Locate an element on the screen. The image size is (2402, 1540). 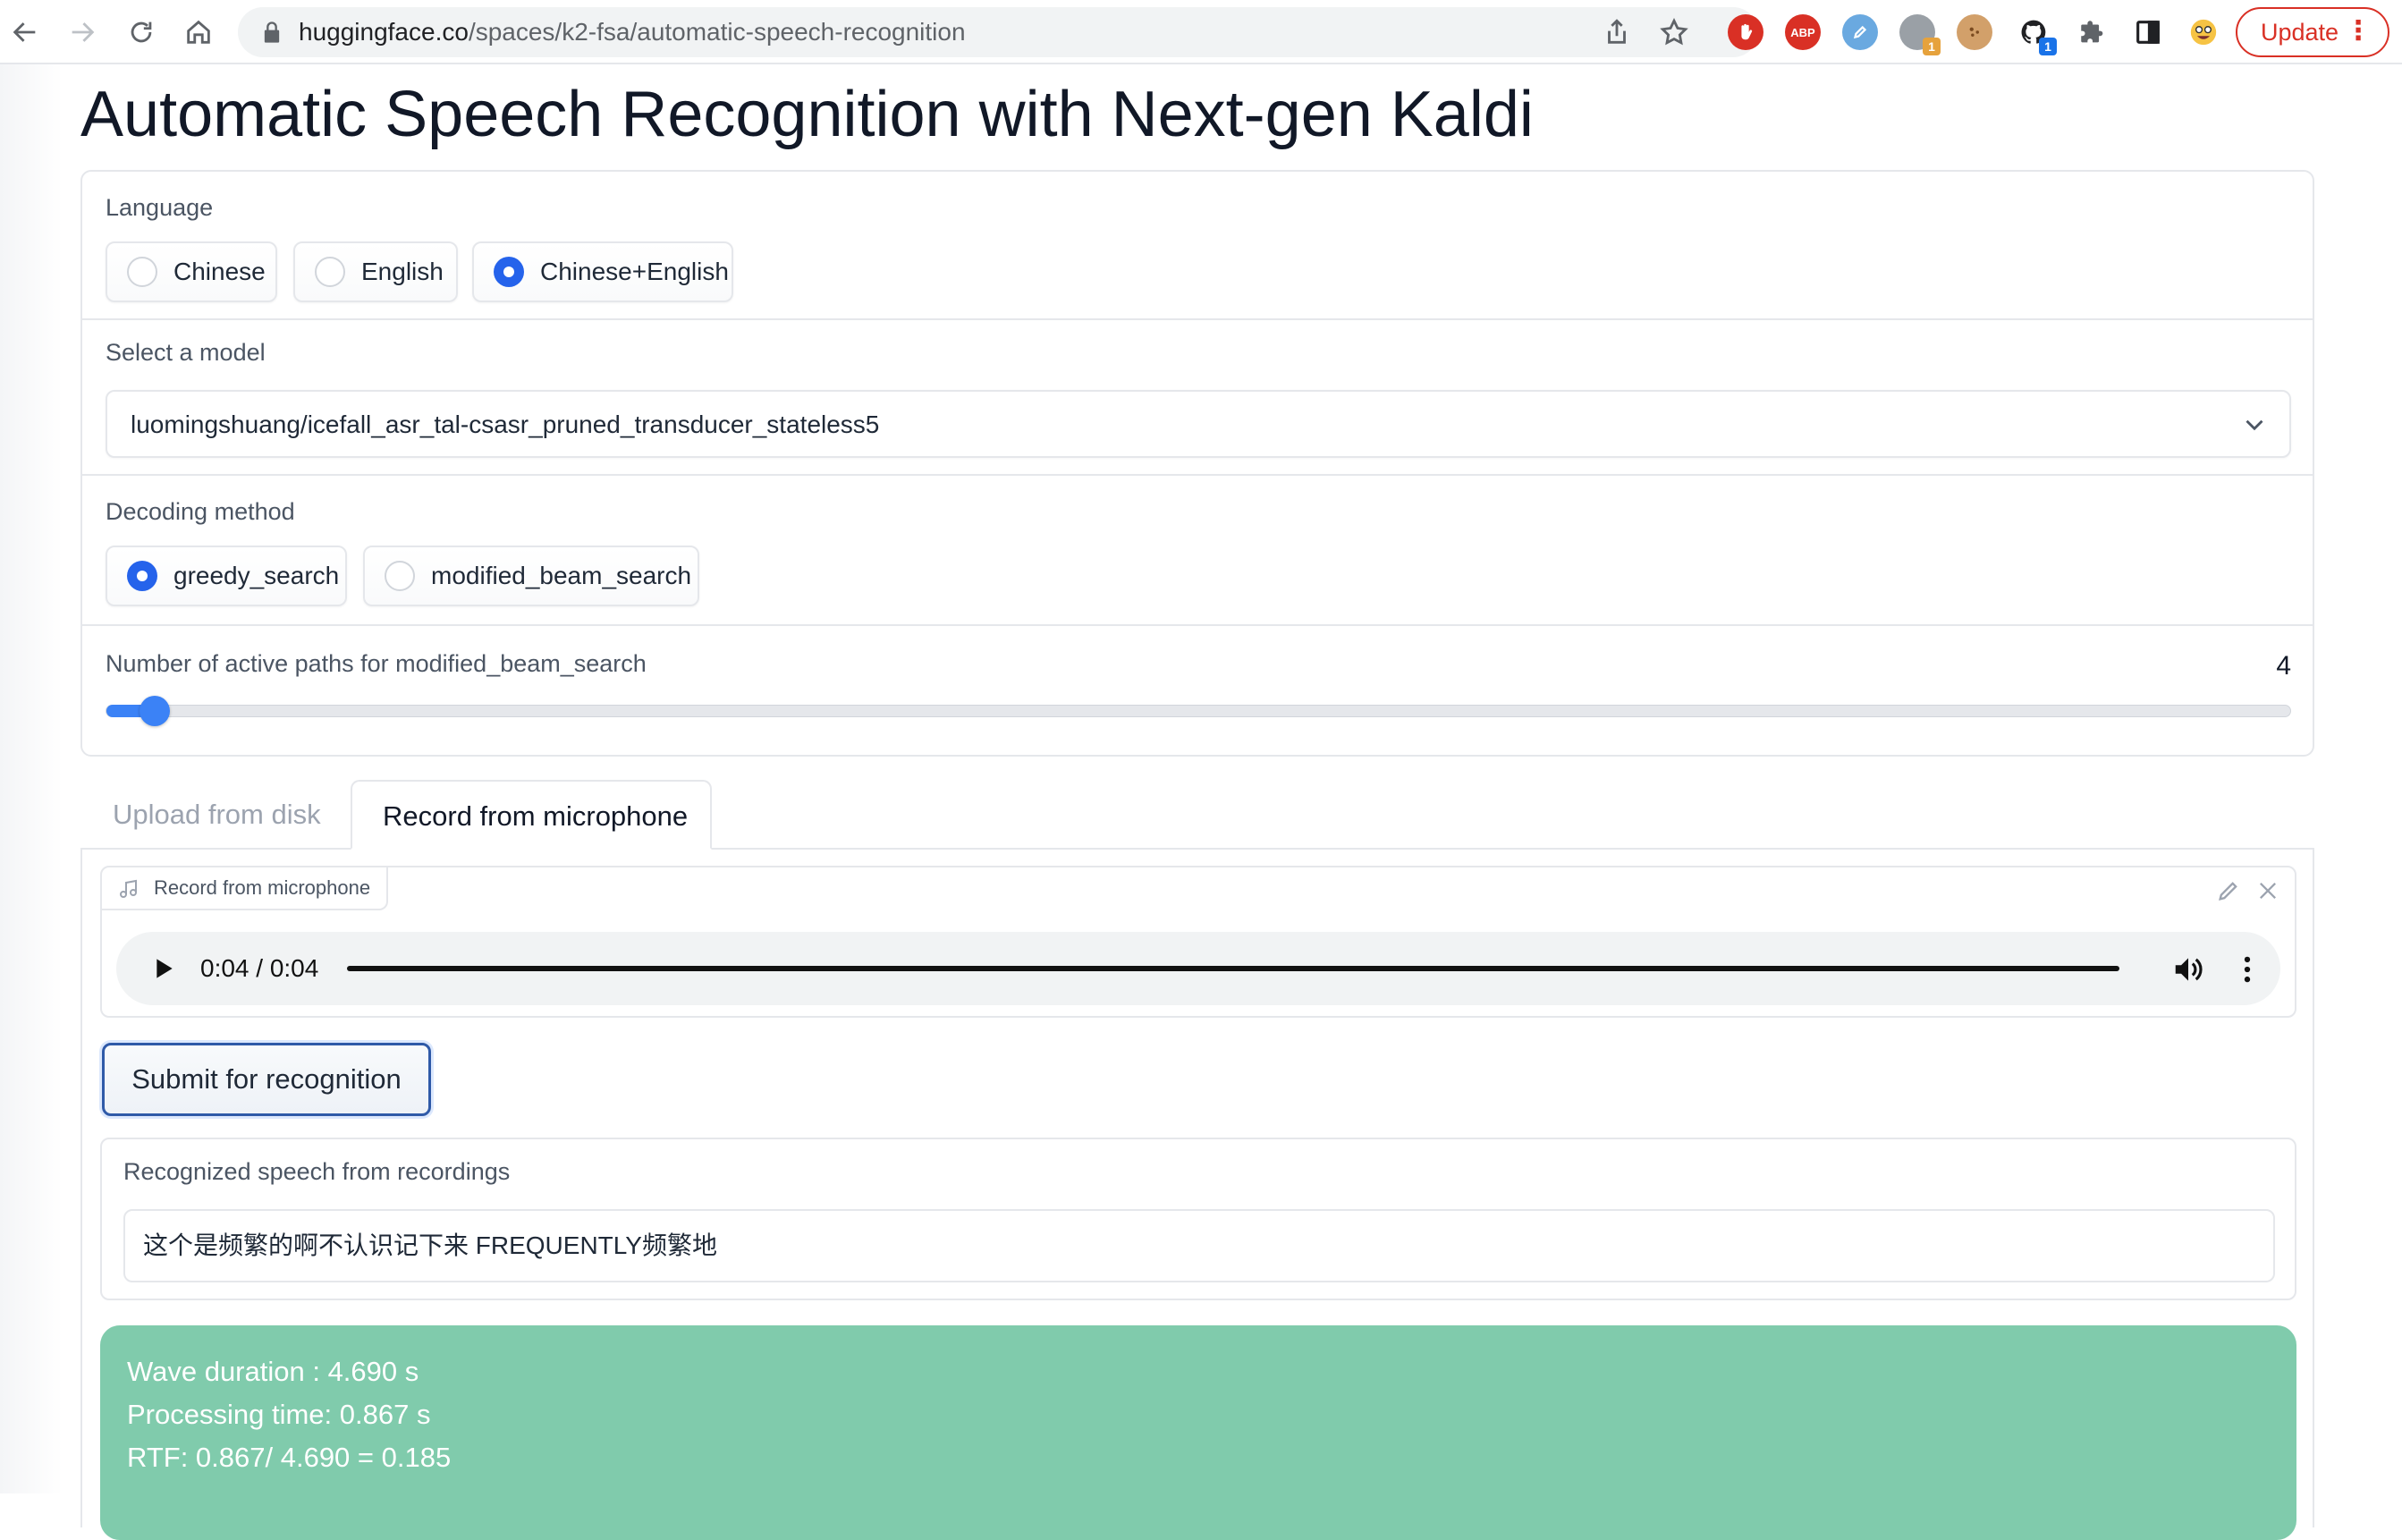
radio-greedy-search: greedy_search is located at coordinates (226, 576).